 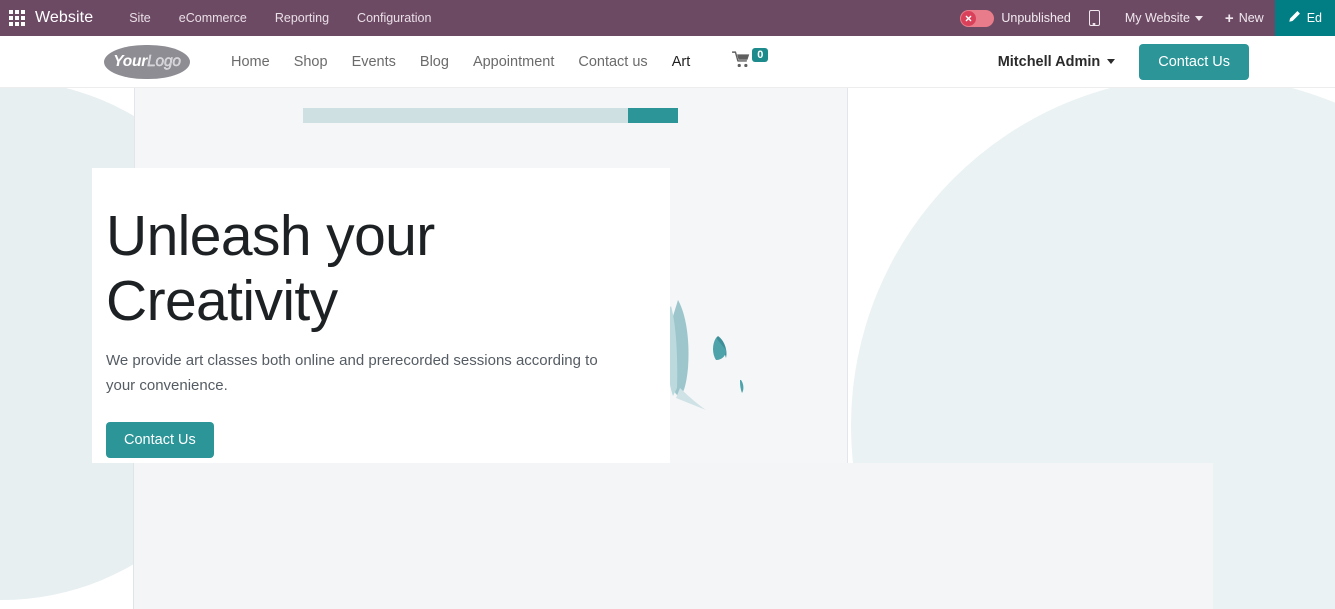 What do you see at coordinates (140, 18) in the screenshot?
I see `menu-item-site: Site` at bounding box center [140, 18].